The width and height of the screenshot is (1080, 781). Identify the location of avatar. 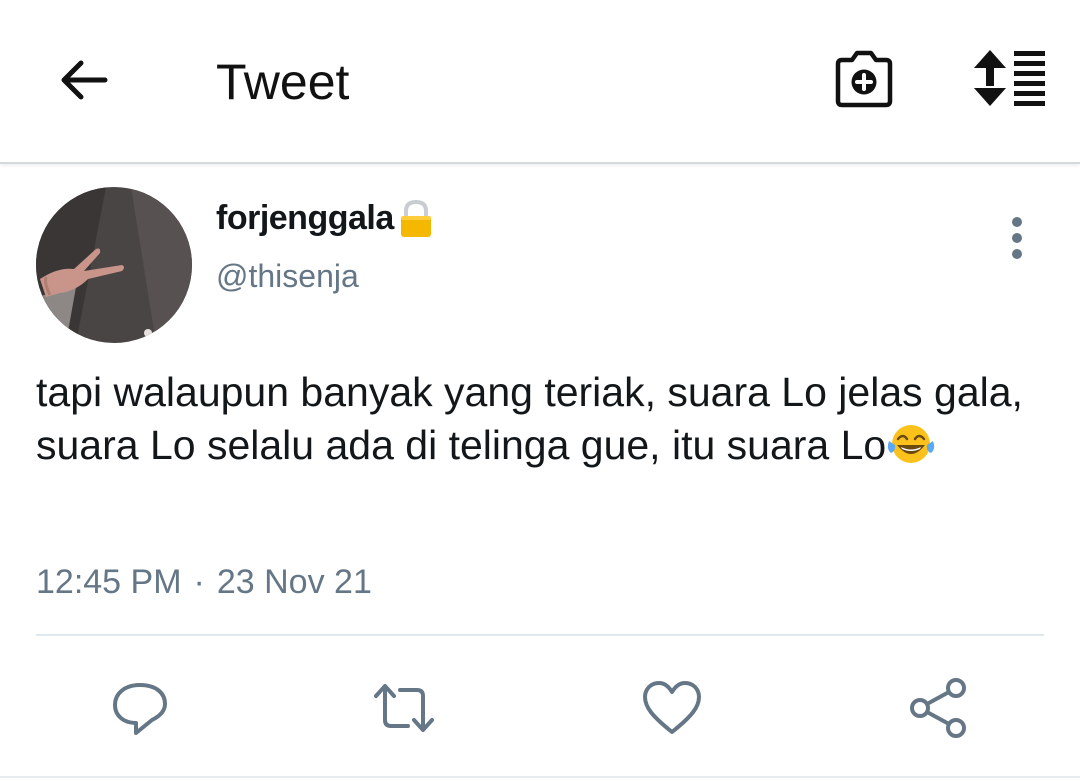
(114, 265).